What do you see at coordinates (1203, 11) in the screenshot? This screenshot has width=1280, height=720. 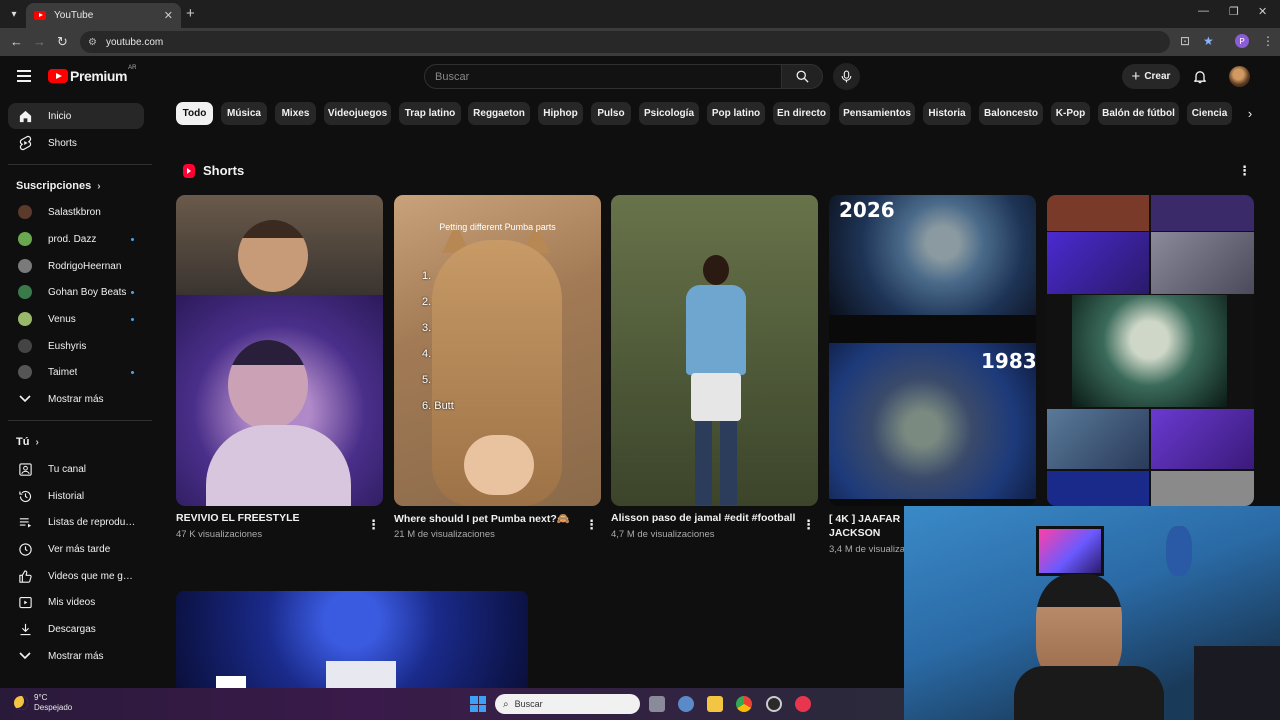 I see `minimize-icon: —` at bounding box center [1203, 11].